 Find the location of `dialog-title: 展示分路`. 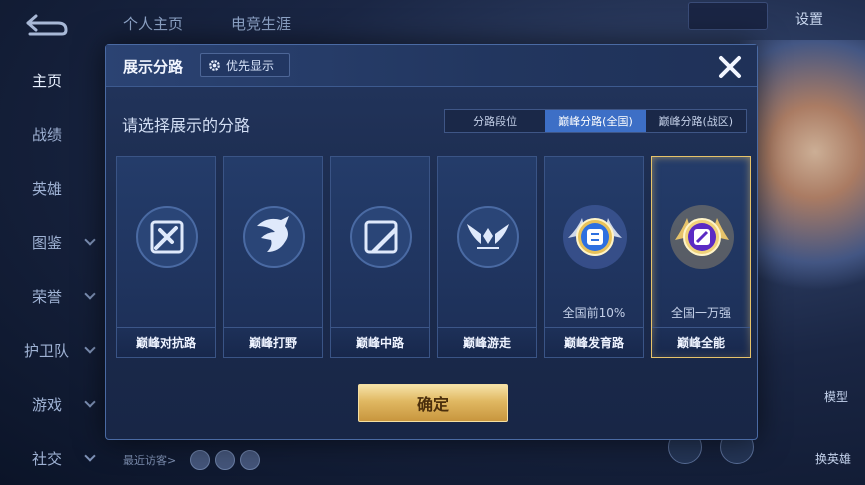

dialog-title: 展示分路 is located at coordinates (153, 67).